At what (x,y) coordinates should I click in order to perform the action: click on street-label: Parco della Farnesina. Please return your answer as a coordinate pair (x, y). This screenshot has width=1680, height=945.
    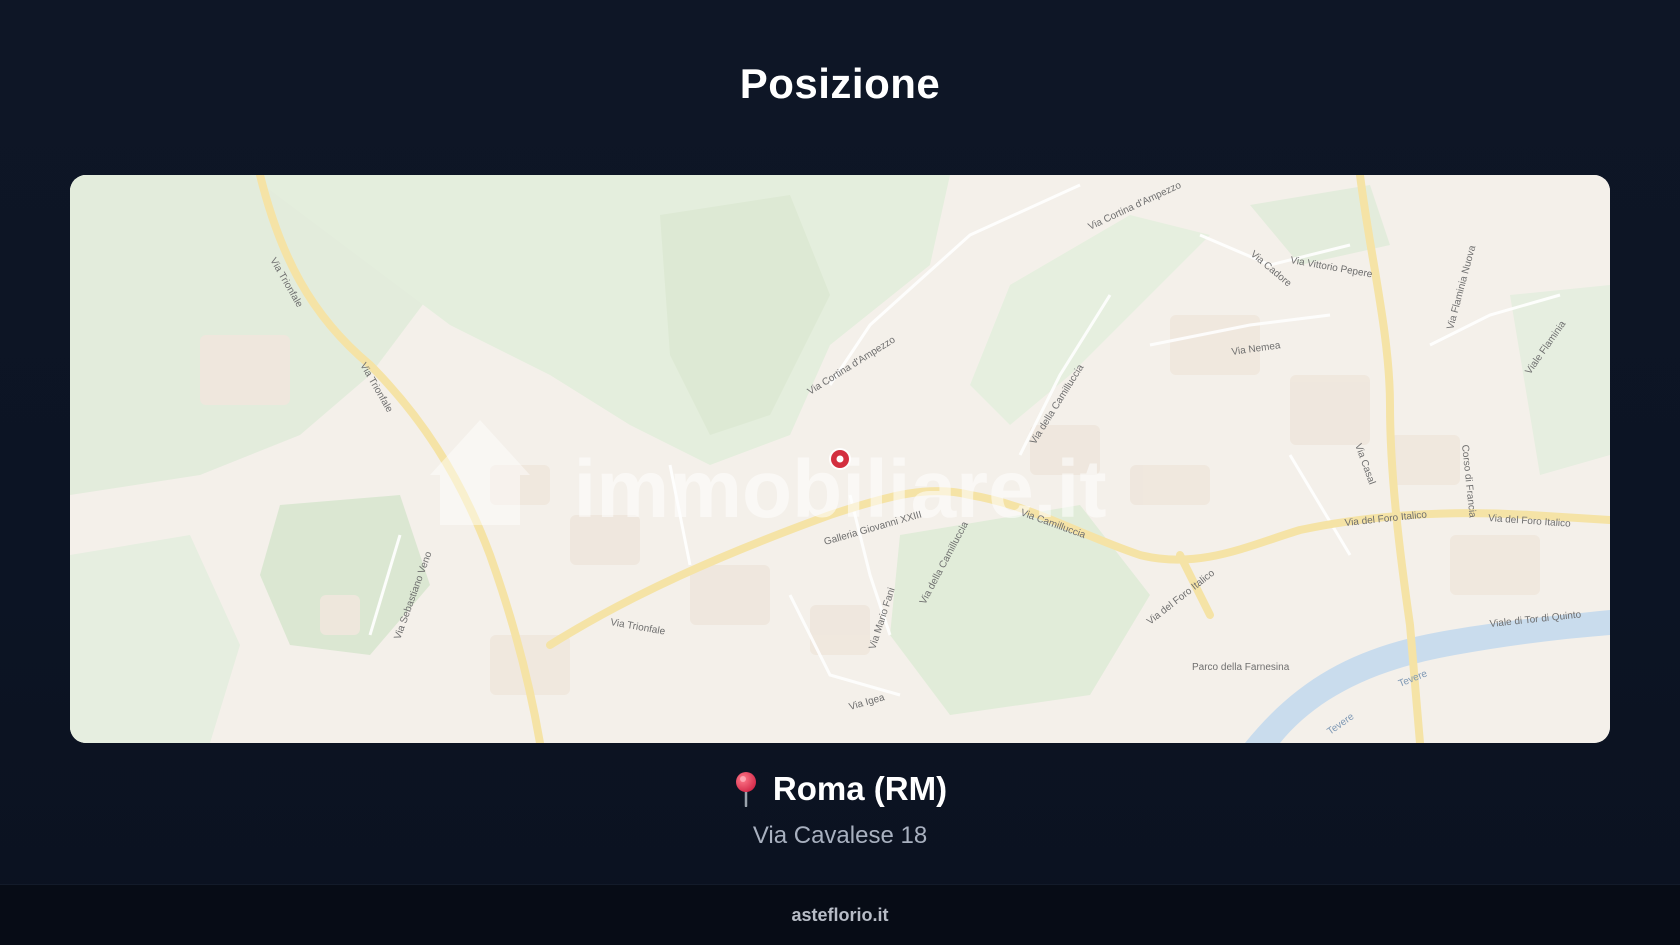
    Looking at the image, I should click on (1241, 667).